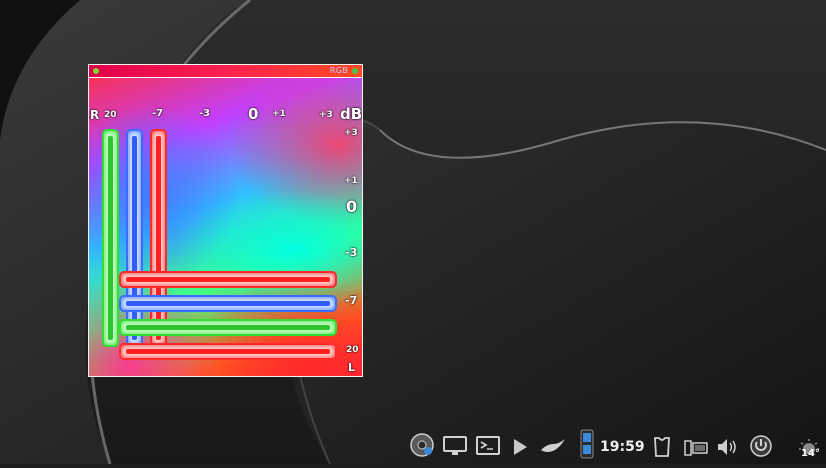  Describe the element at coordinates (355, 71) in the screenshot. I see `window-menu-dot` at that location.